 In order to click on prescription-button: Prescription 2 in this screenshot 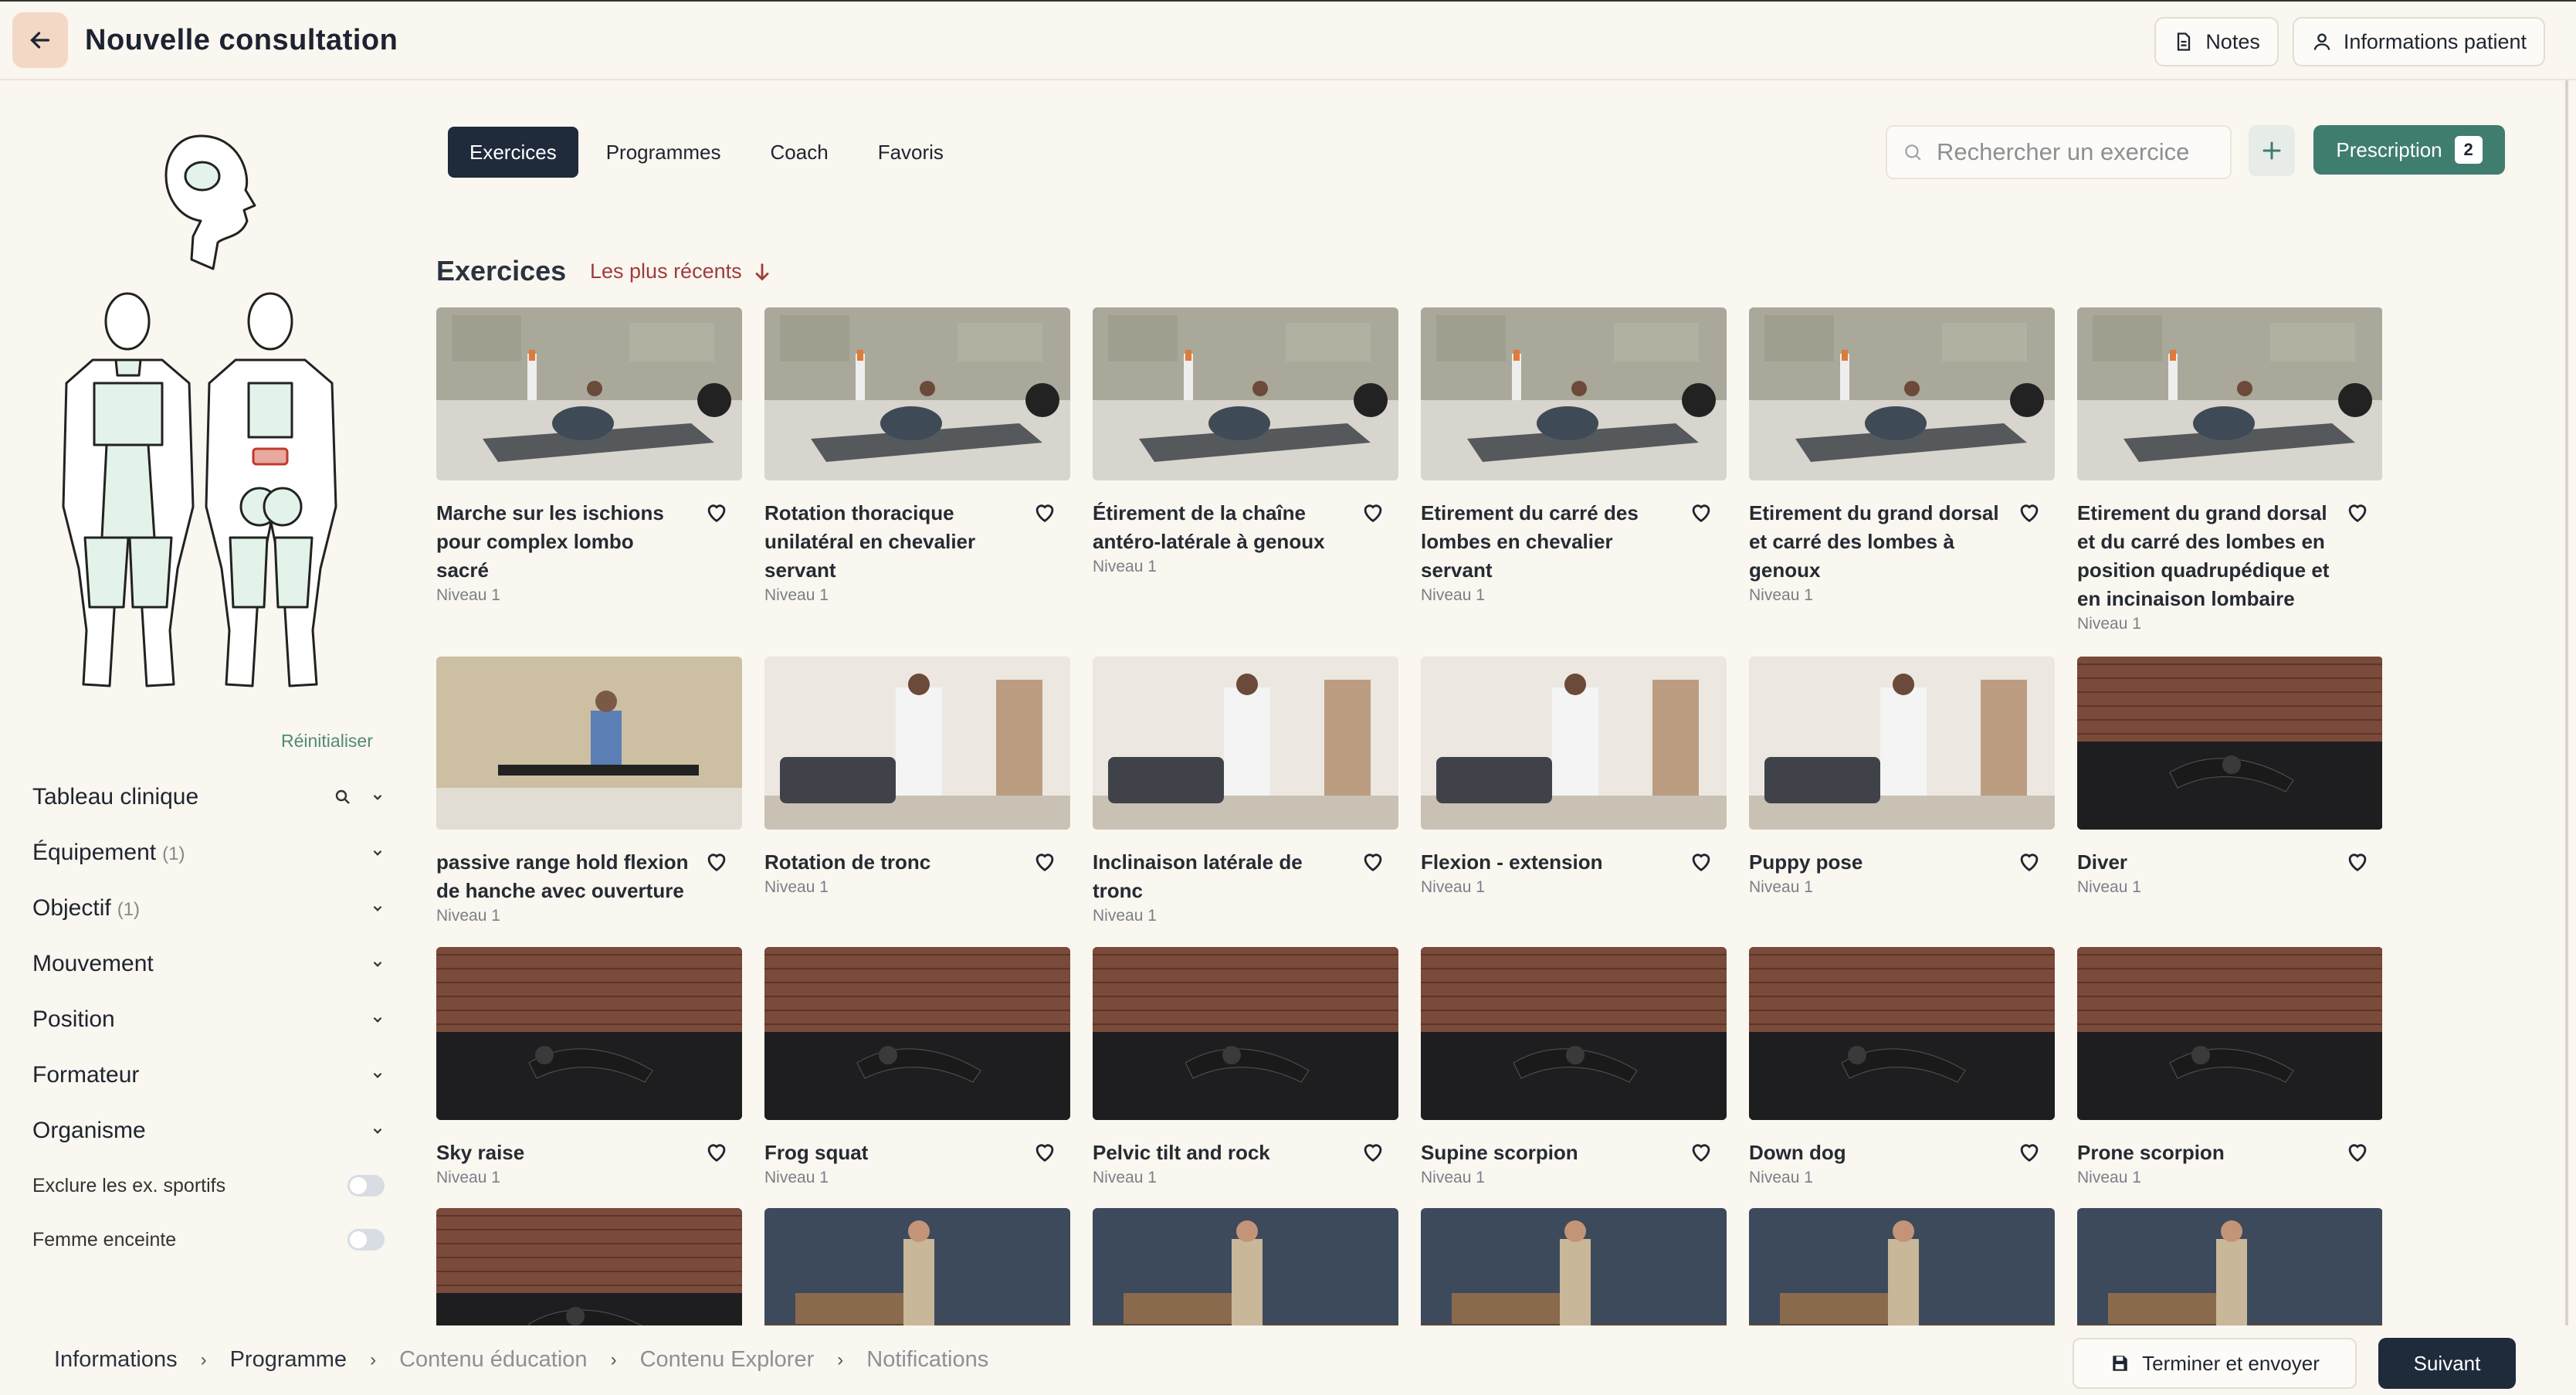, I will do `click(2409, 150)`.